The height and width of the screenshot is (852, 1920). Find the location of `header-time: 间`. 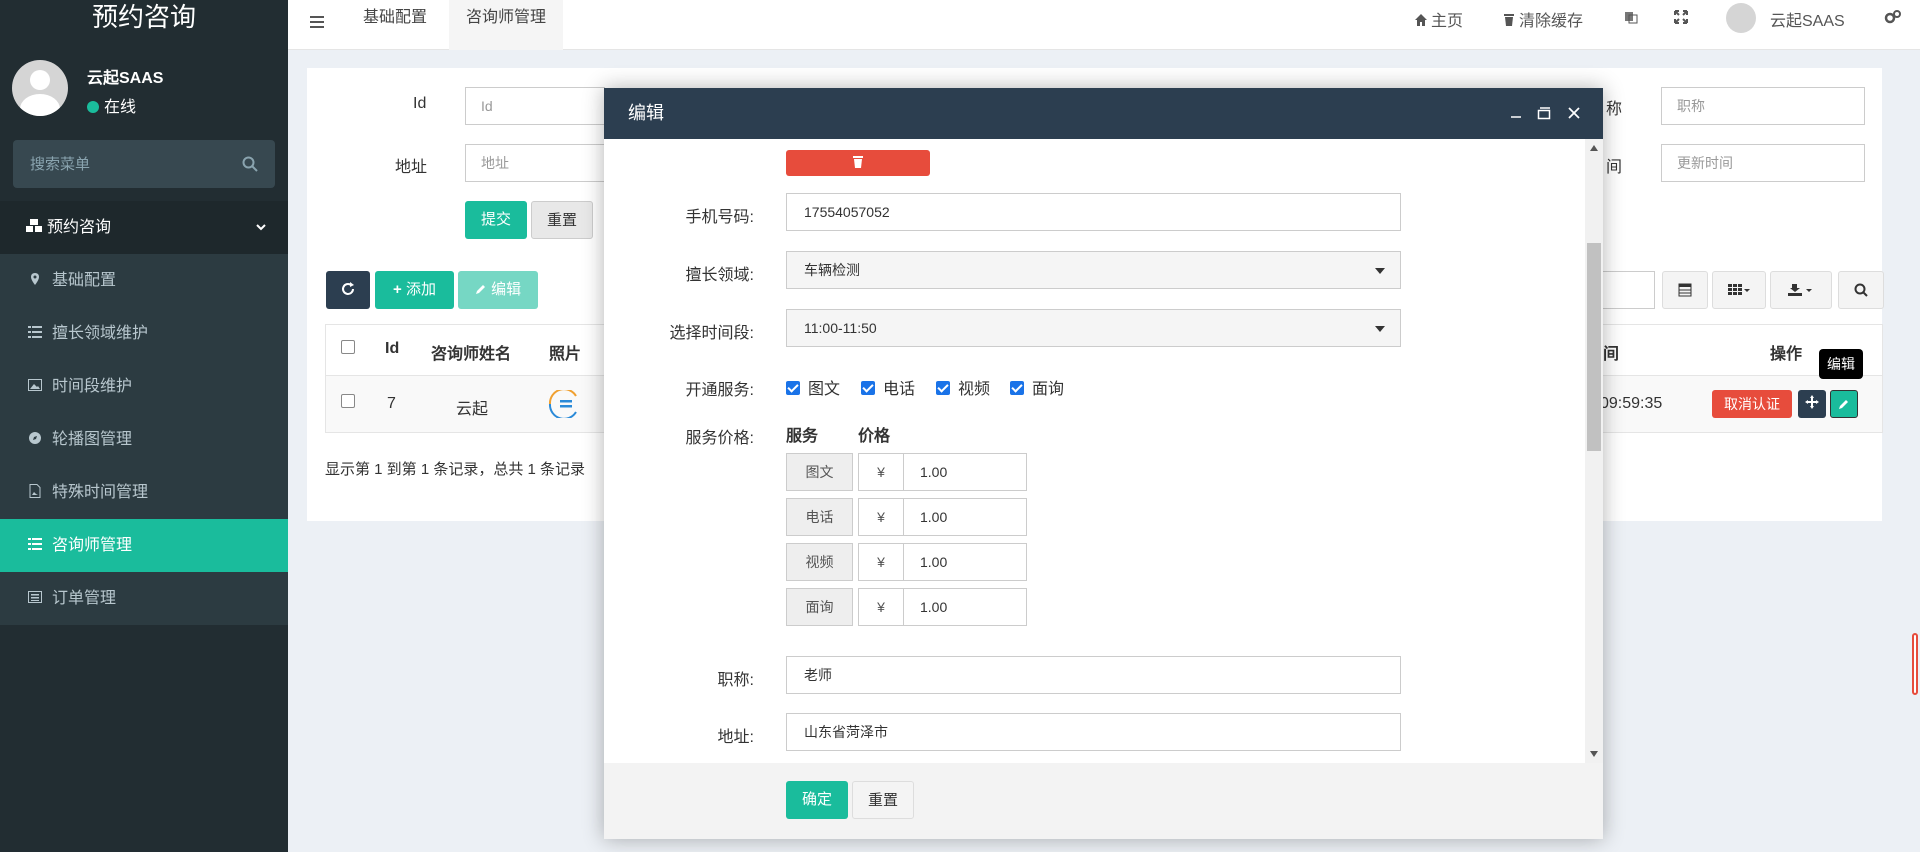

header-time: 间 is located at coordinates (1611, 352).